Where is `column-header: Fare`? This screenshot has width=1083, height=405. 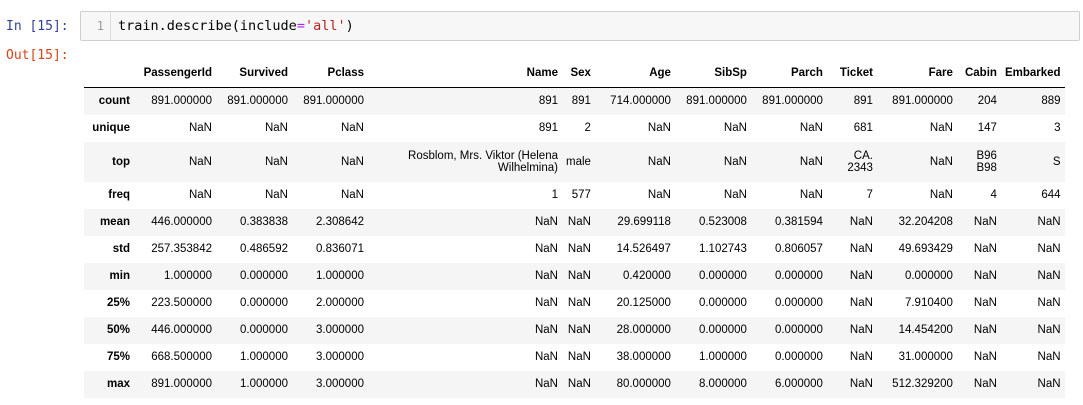 column-header: Fare is located at coordinates (916, 73).